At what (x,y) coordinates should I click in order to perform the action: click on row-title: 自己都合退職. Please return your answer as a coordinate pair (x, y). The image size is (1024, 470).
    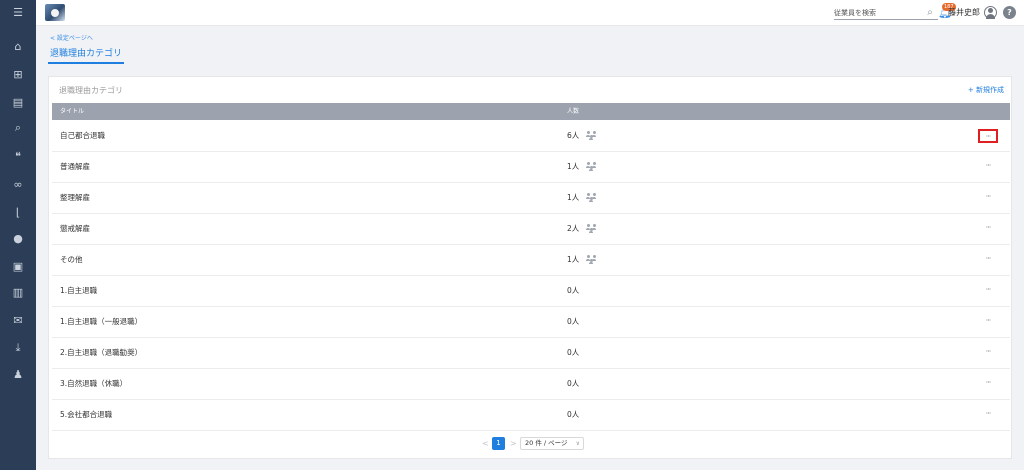
    Looking at the image, I should click on (82, 135).